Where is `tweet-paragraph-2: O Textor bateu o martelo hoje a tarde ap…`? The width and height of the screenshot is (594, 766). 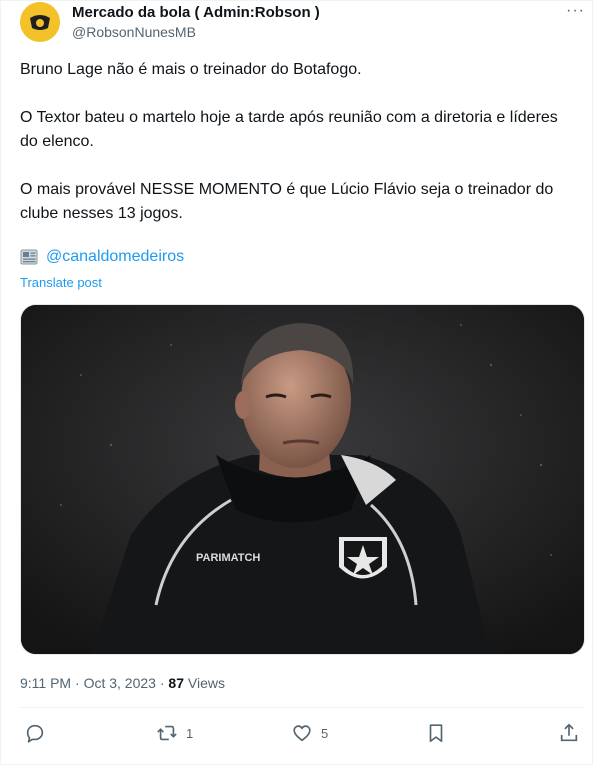
tweet-paragraph-2: O Textor bateu o martelo hoje a tarde ap… is located at coordinates (289, 129).